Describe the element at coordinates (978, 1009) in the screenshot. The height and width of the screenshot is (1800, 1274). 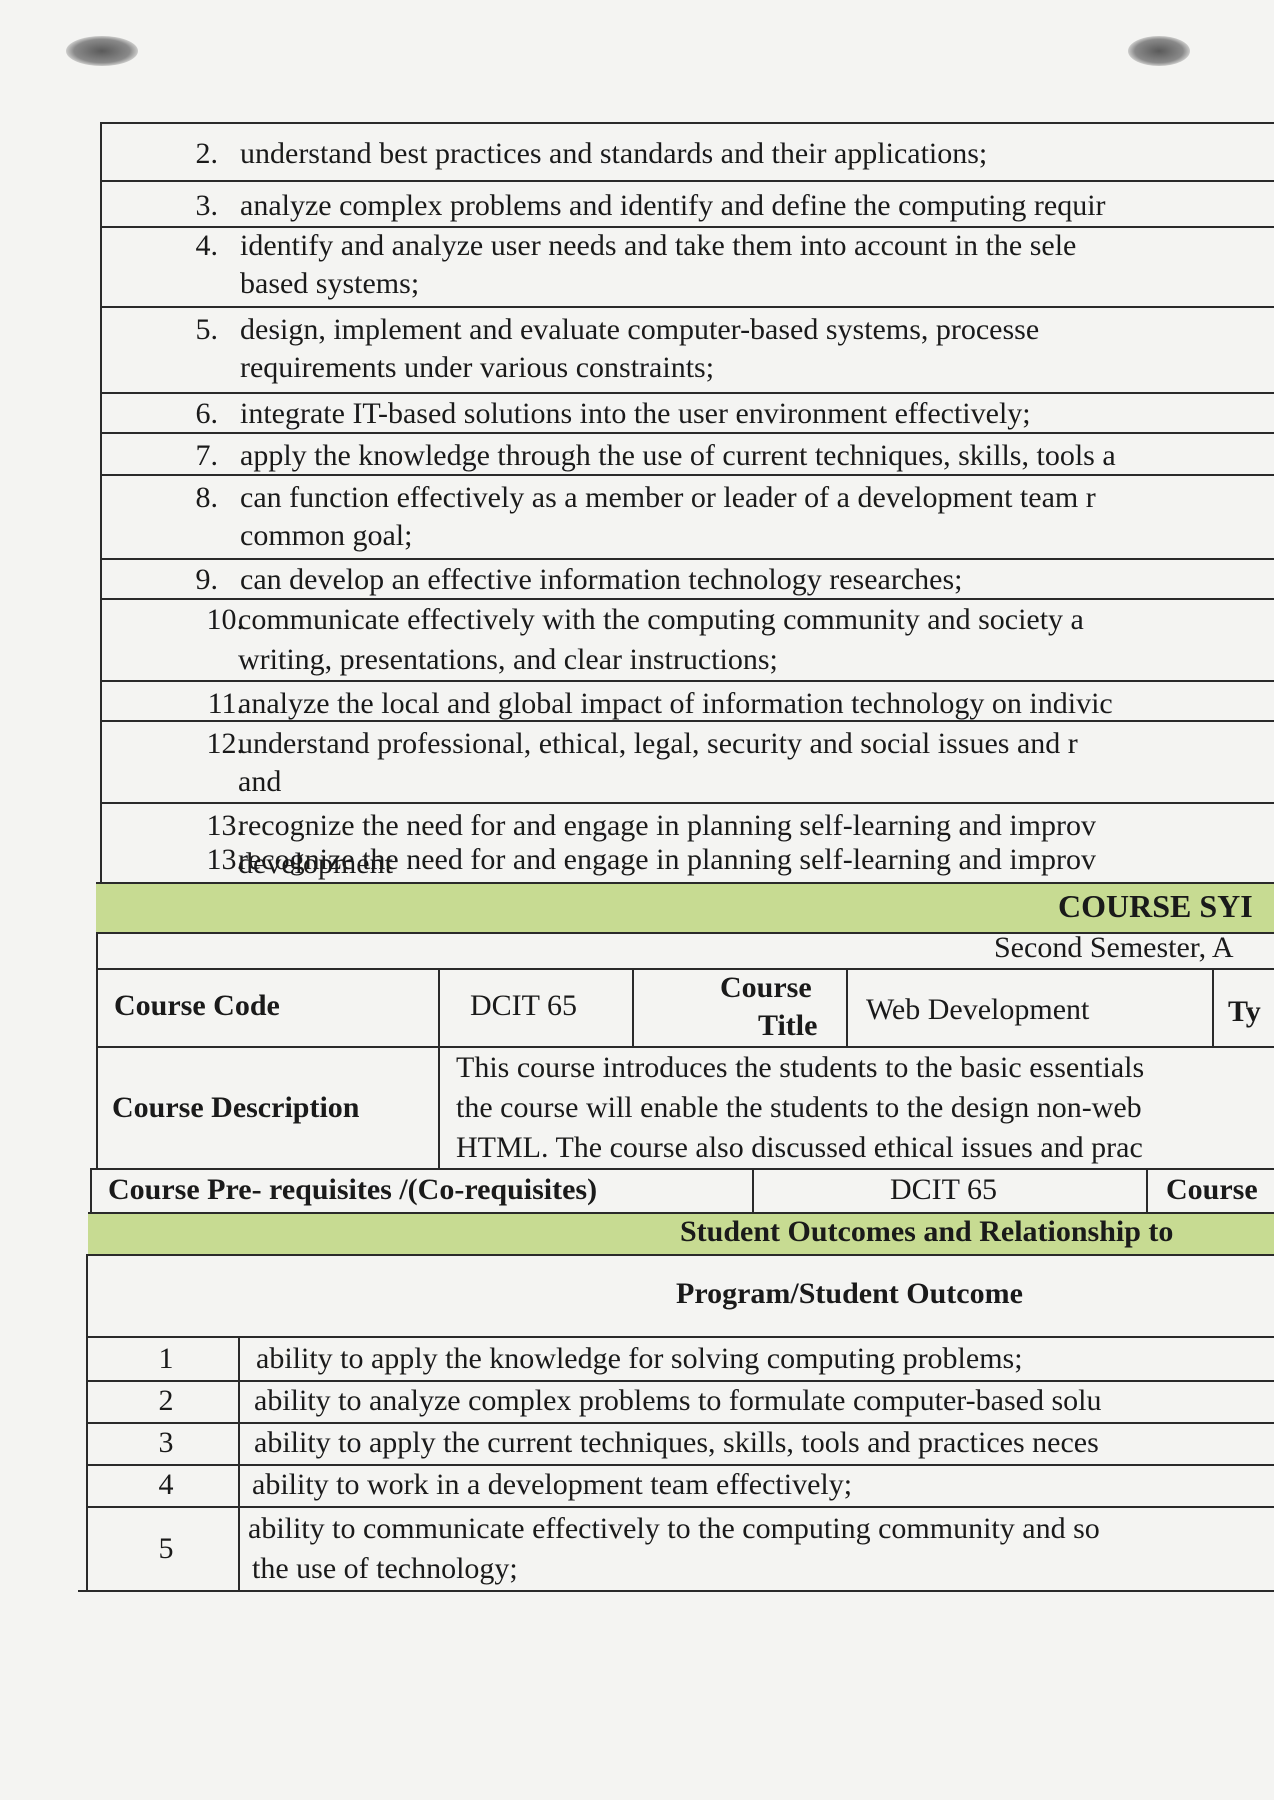
I see `course-title-value: Web Development` at that location.